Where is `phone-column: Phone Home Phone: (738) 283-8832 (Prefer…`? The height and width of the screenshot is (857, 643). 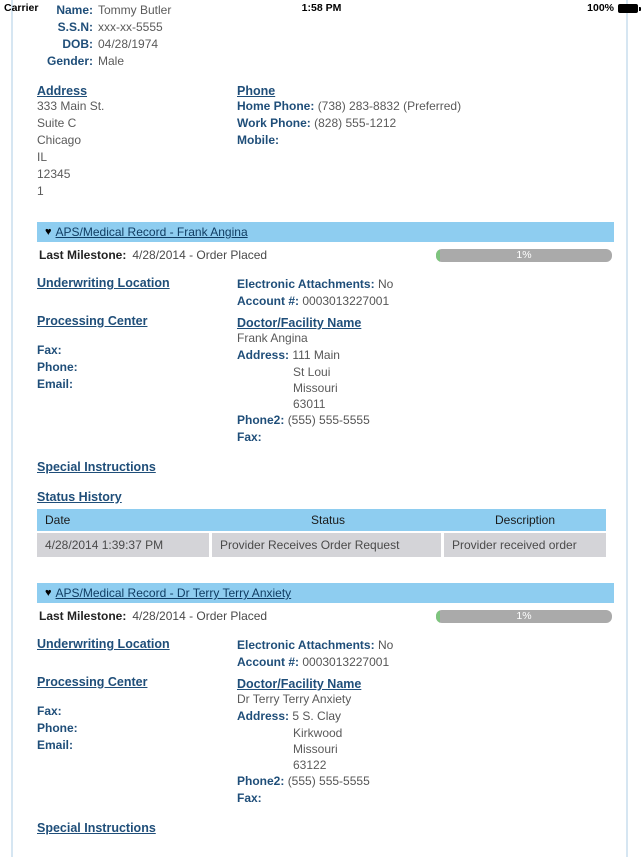 phone-column: Phone Home Phone: (738) 283-8832 (Prefer… is located at coordinates (425, 142).